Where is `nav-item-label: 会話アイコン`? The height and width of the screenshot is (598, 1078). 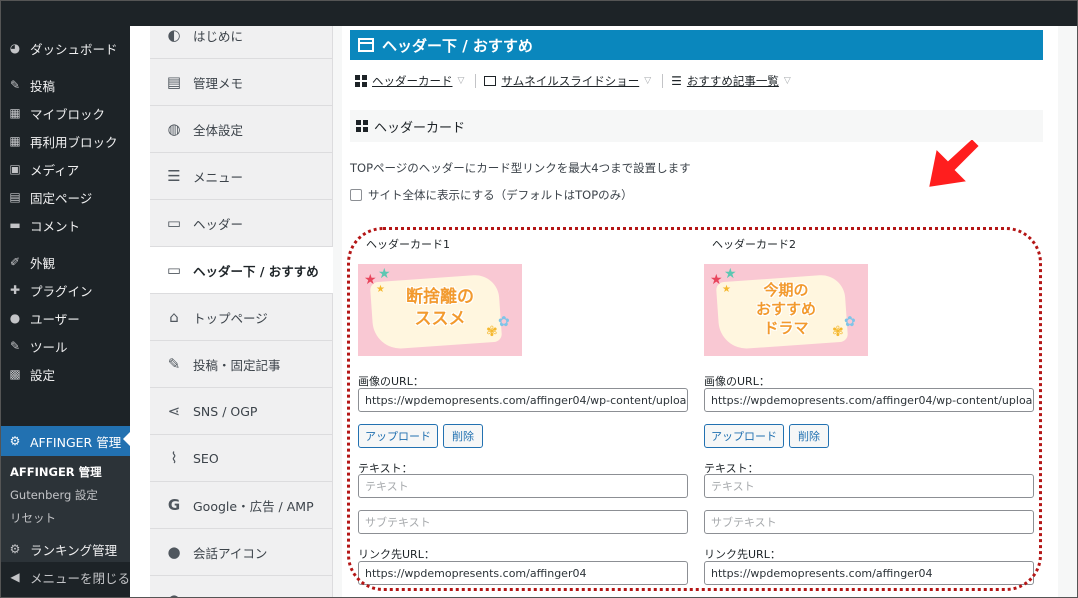 nav-item-label: 会話アイコン is located at coordinates (230, 553).